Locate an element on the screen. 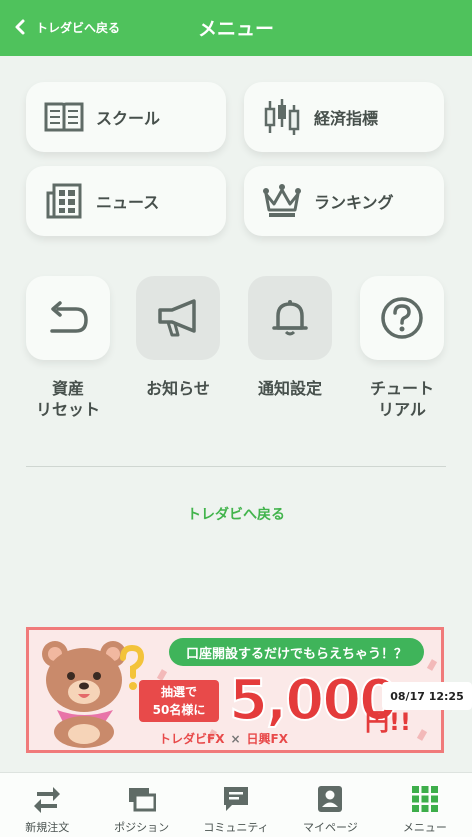  economic-indicators-label: 経済指標 is located at coordinates (346, 118).